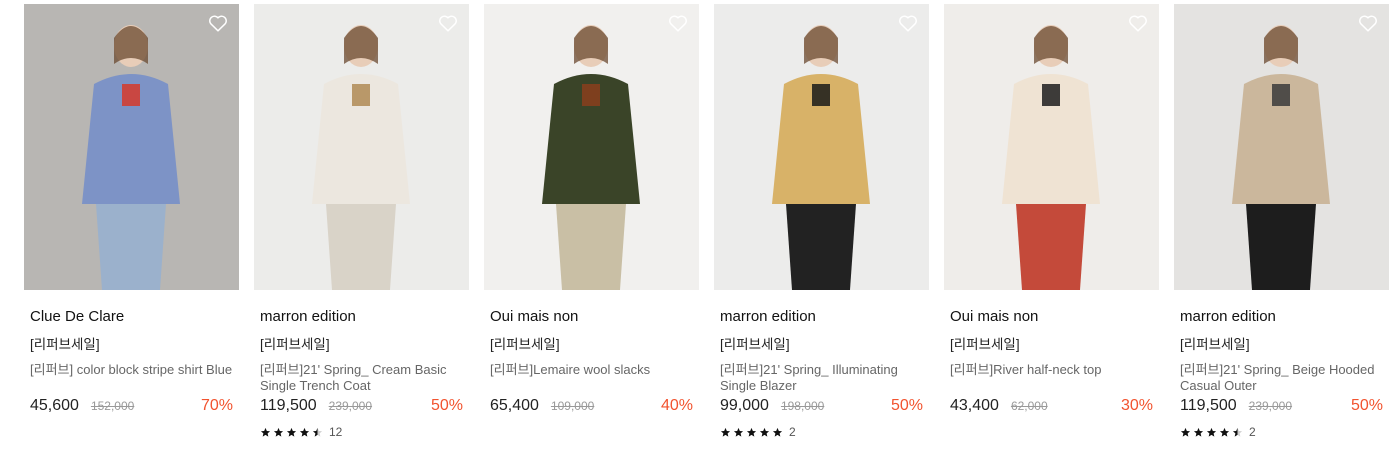 The image size is (1399, 471). I want to click on sale-price: 65,400, so click(514, 405).